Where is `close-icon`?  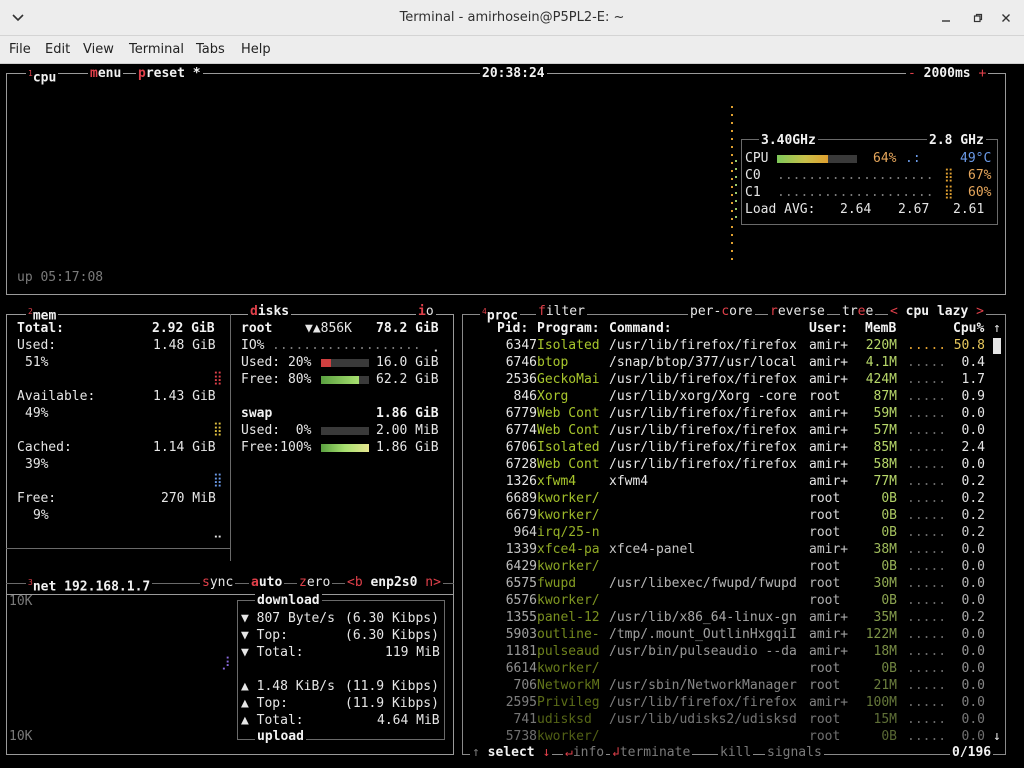 close-icon is located at coordinates (1006, 18).